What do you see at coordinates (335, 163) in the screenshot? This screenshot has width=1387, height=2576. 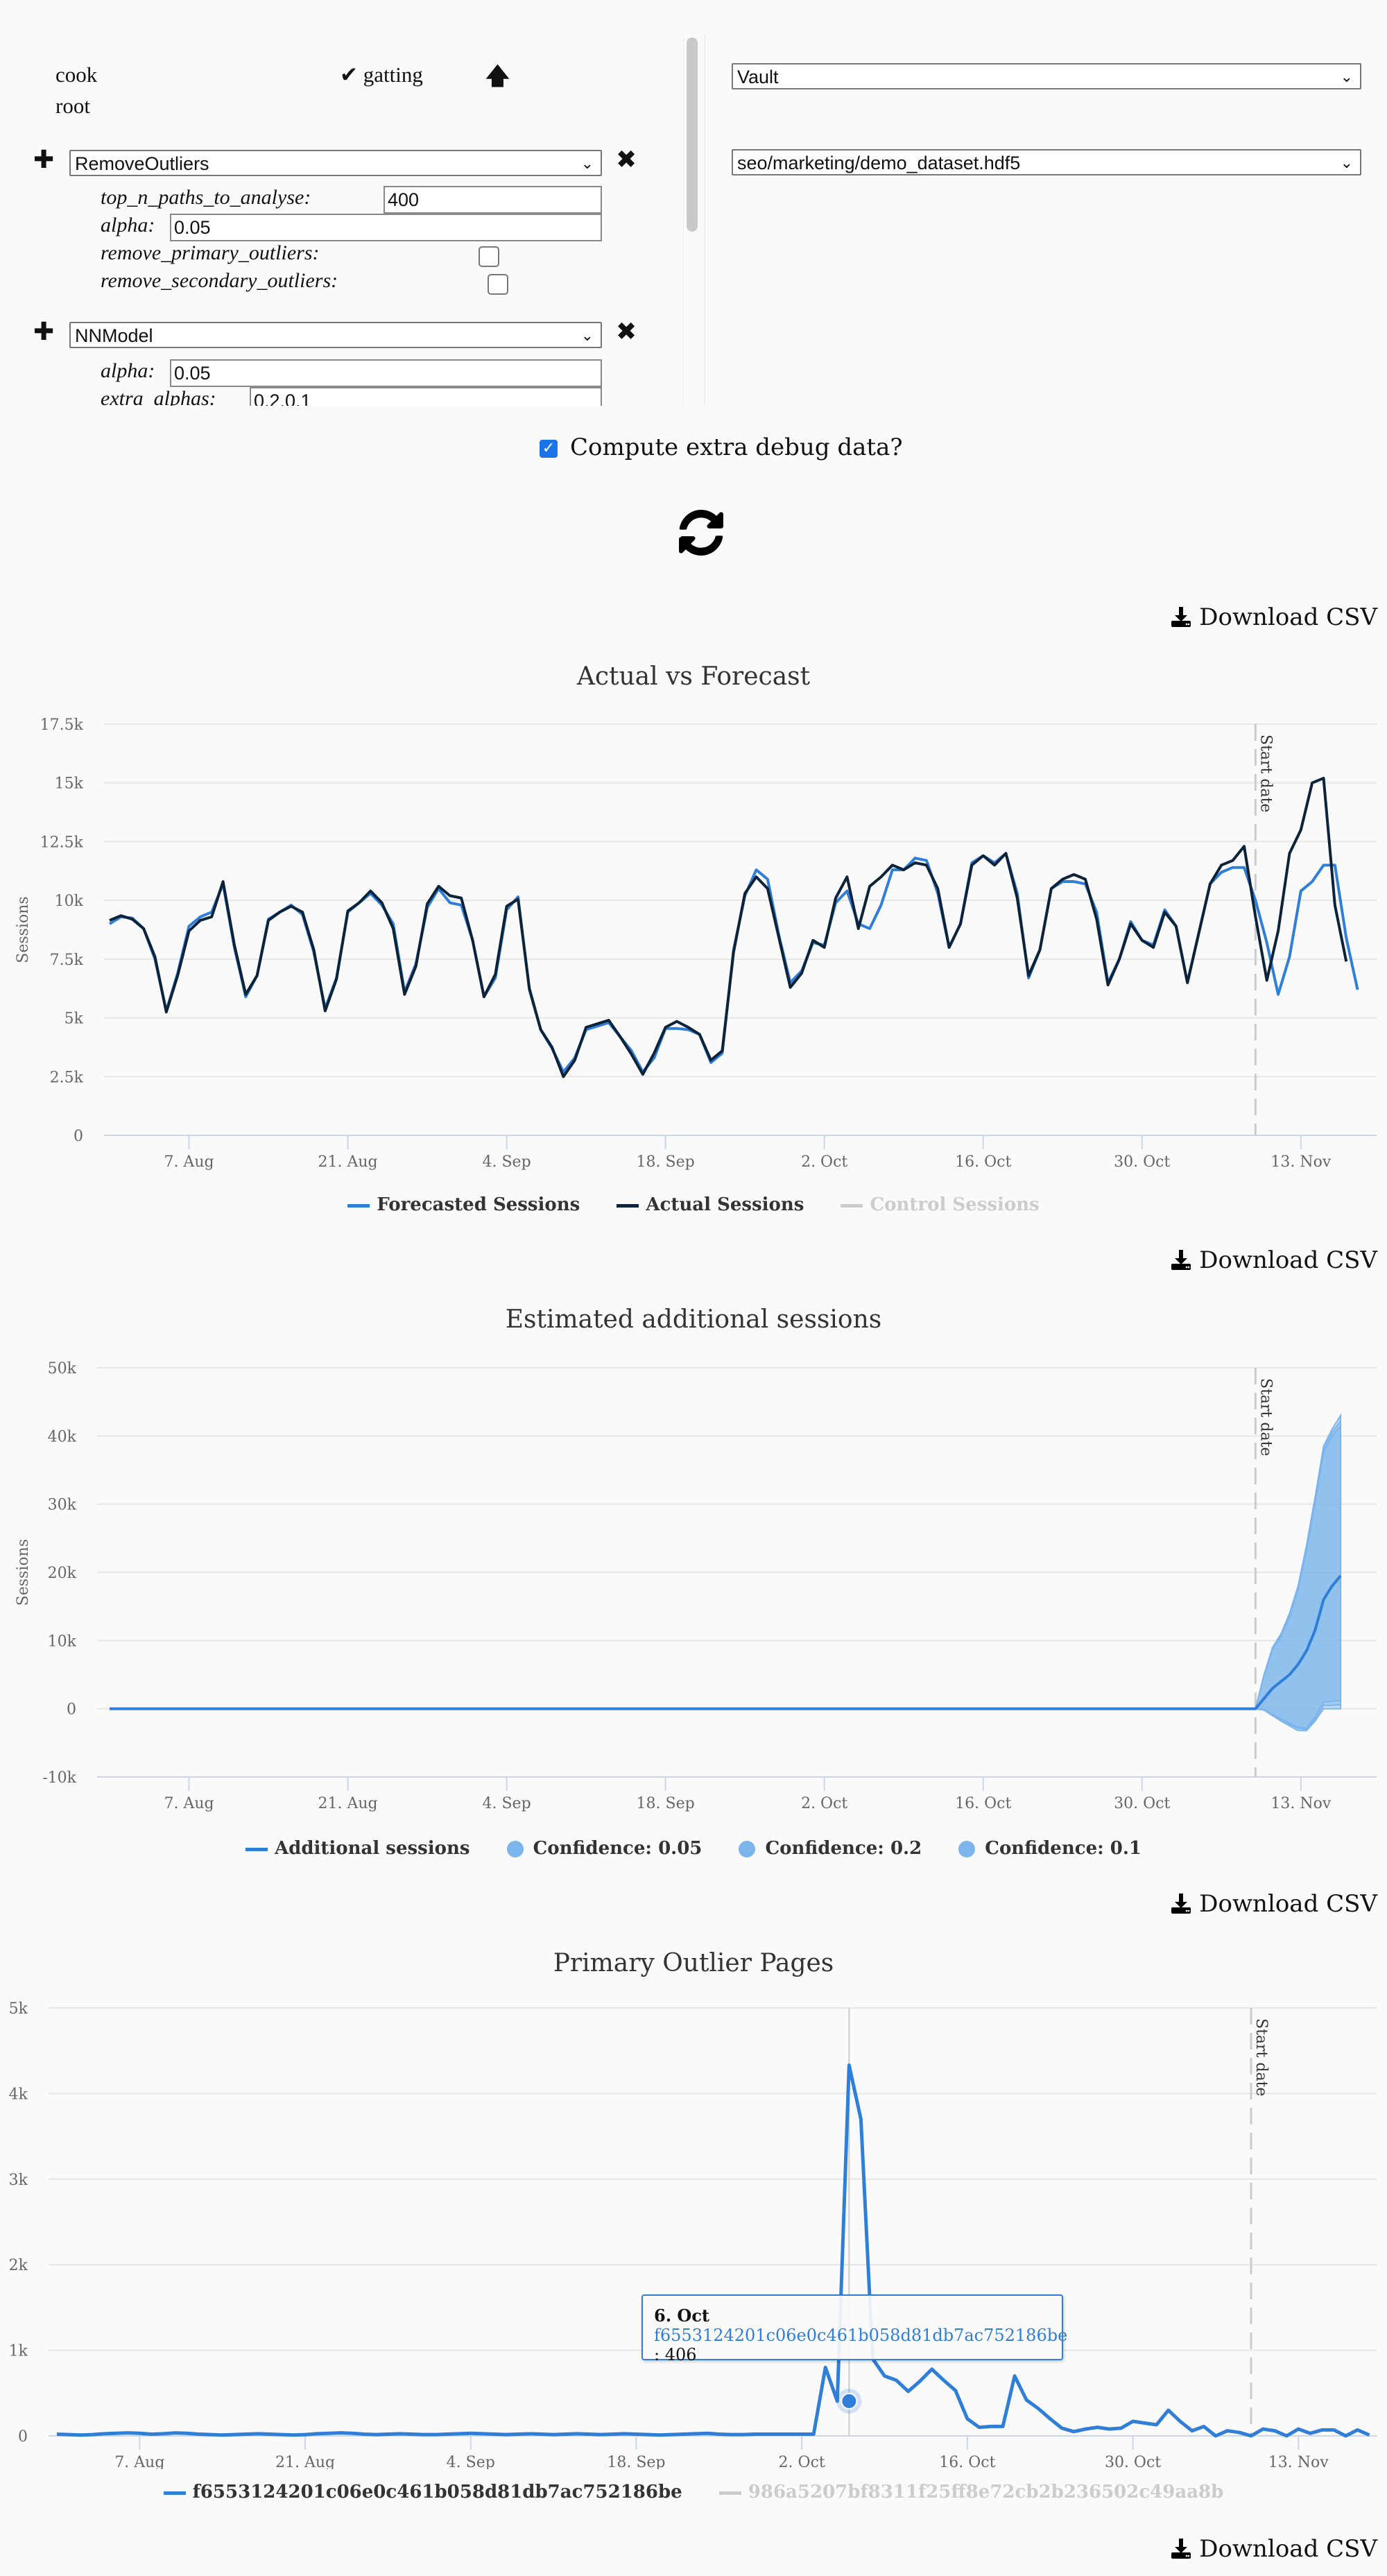 I see `step-select-removeoutliers: RemoveOutliers ⌄` at bounding box center [335, 163].